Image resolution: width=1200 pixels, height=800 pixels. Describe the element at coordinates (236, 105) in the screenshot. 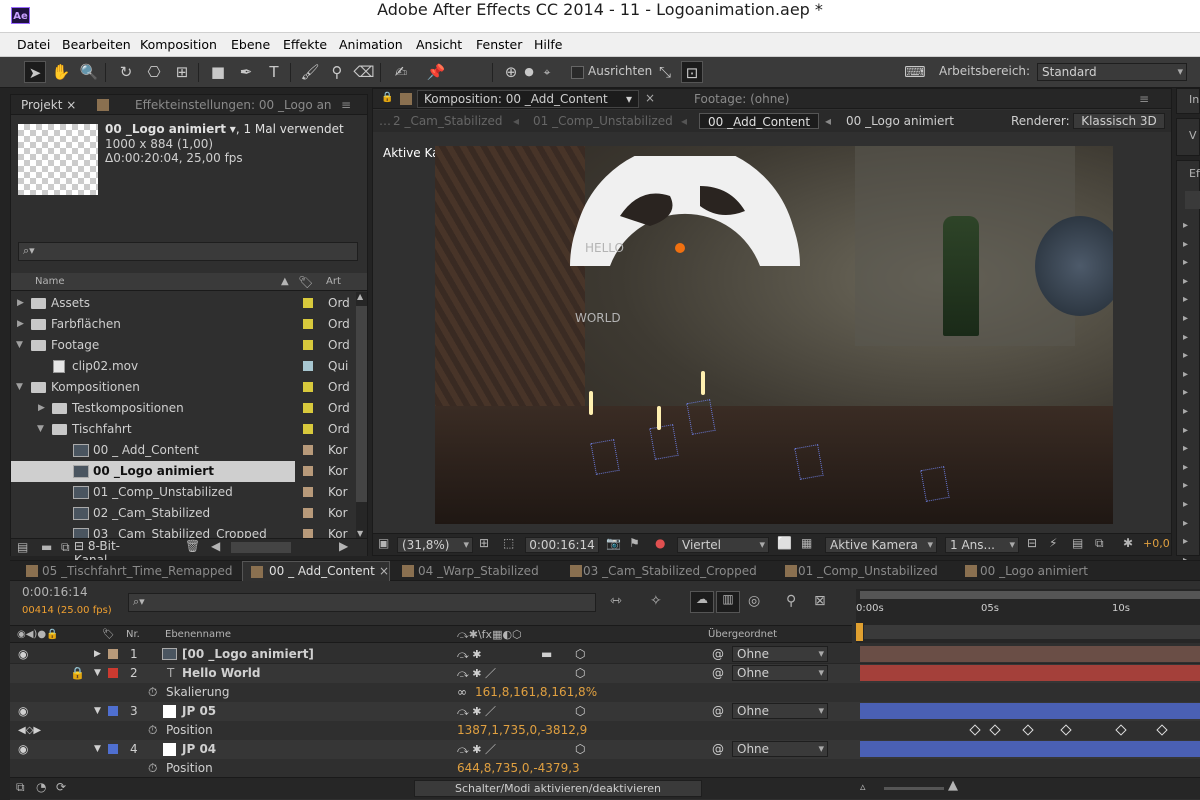

I see `tab-effect-controls: Effekteinstellungen: 00 _Logo an` at that location.